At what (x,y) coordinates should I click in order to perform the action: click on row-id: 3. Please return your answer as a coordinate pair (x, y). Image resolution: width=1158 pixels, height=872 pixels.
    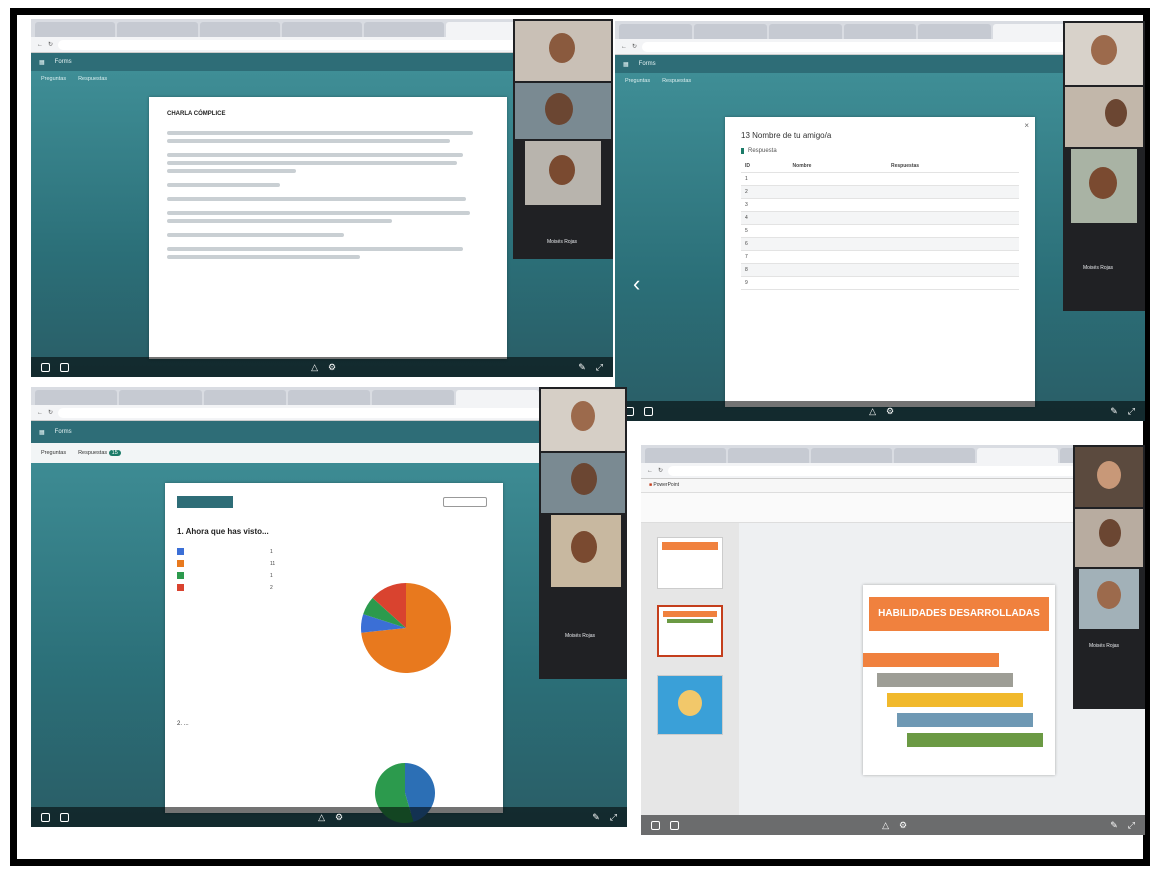
    Looking at the image, I should click on (765, 205).